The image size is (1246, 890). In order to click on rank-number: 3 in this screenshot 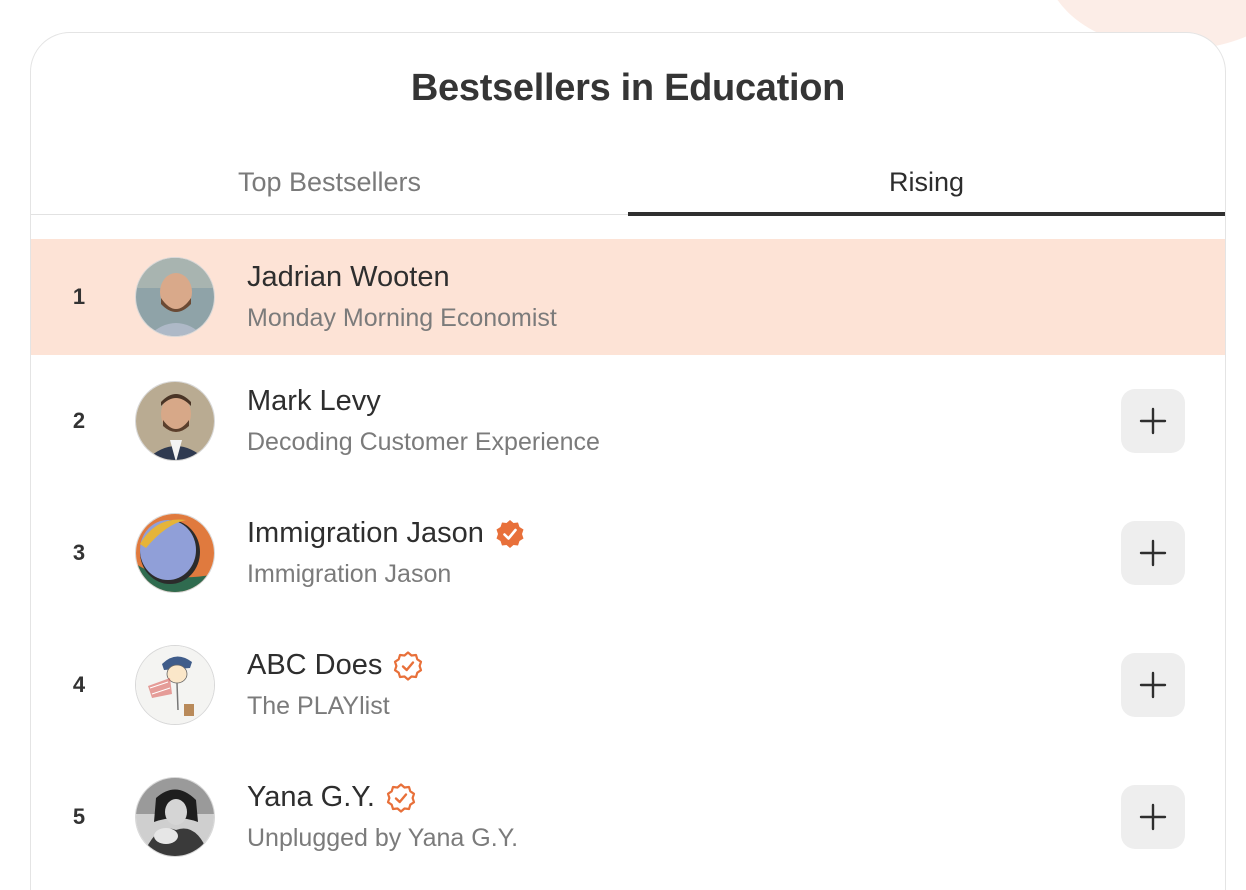, I will do `click(79, 552)`.